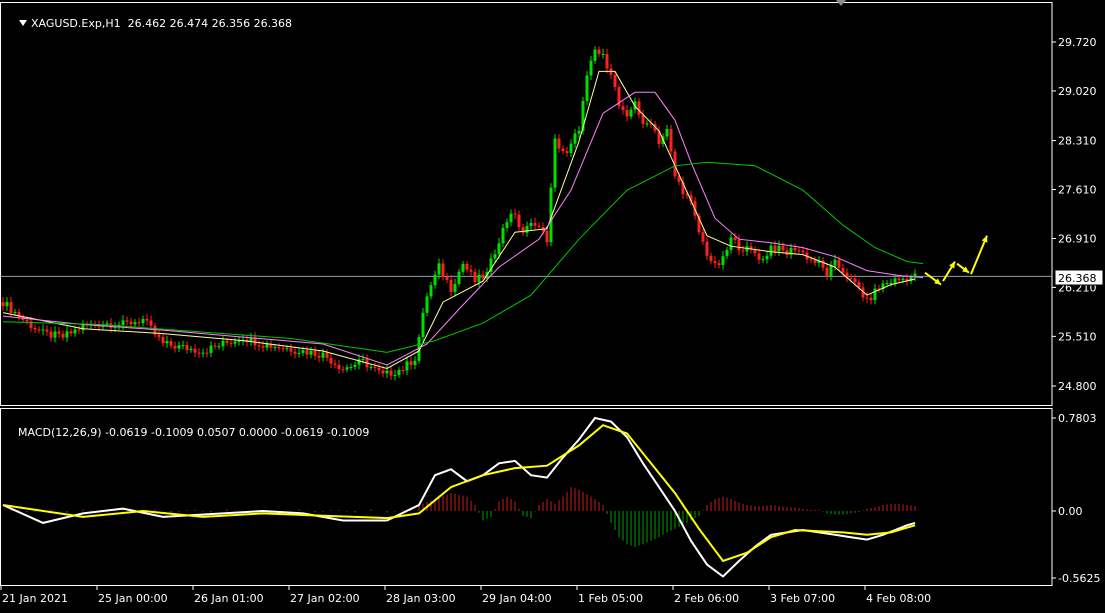  What do you see at coordinates (1077, 190) in the screenshot?
I see `price-axis-label: 27.610` at bounding box center [1077, 190].